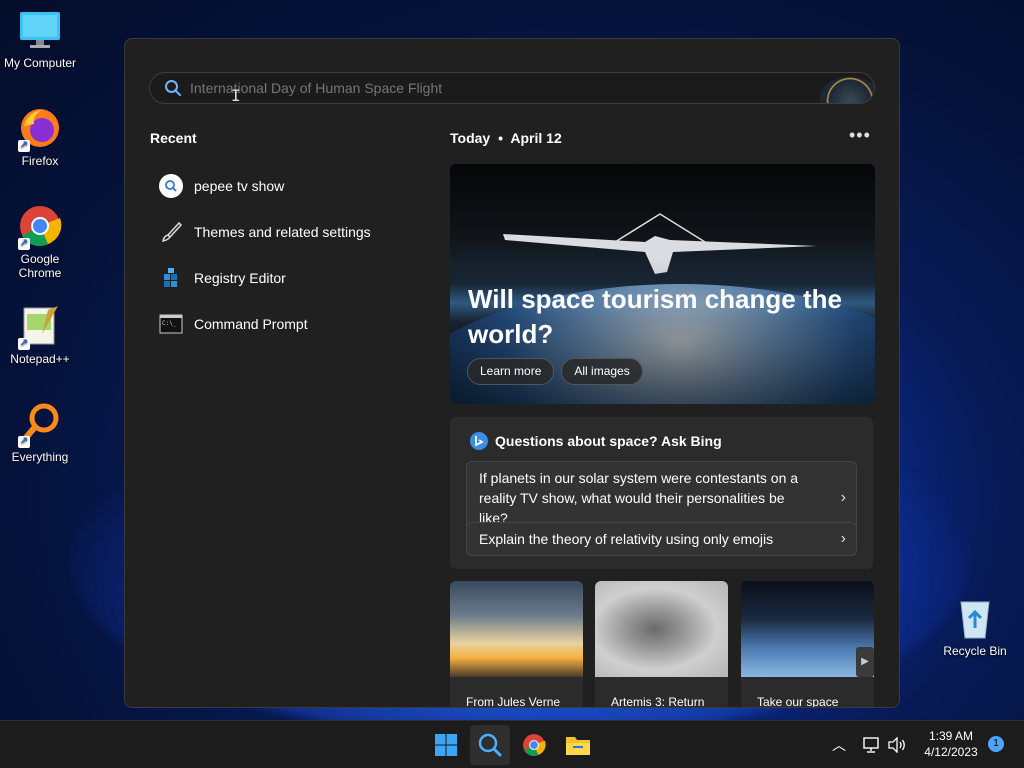  Describe the element at coordinates (40, 359) in the screenshot. I see `desktop-icon-label: Notepad++` at that location.